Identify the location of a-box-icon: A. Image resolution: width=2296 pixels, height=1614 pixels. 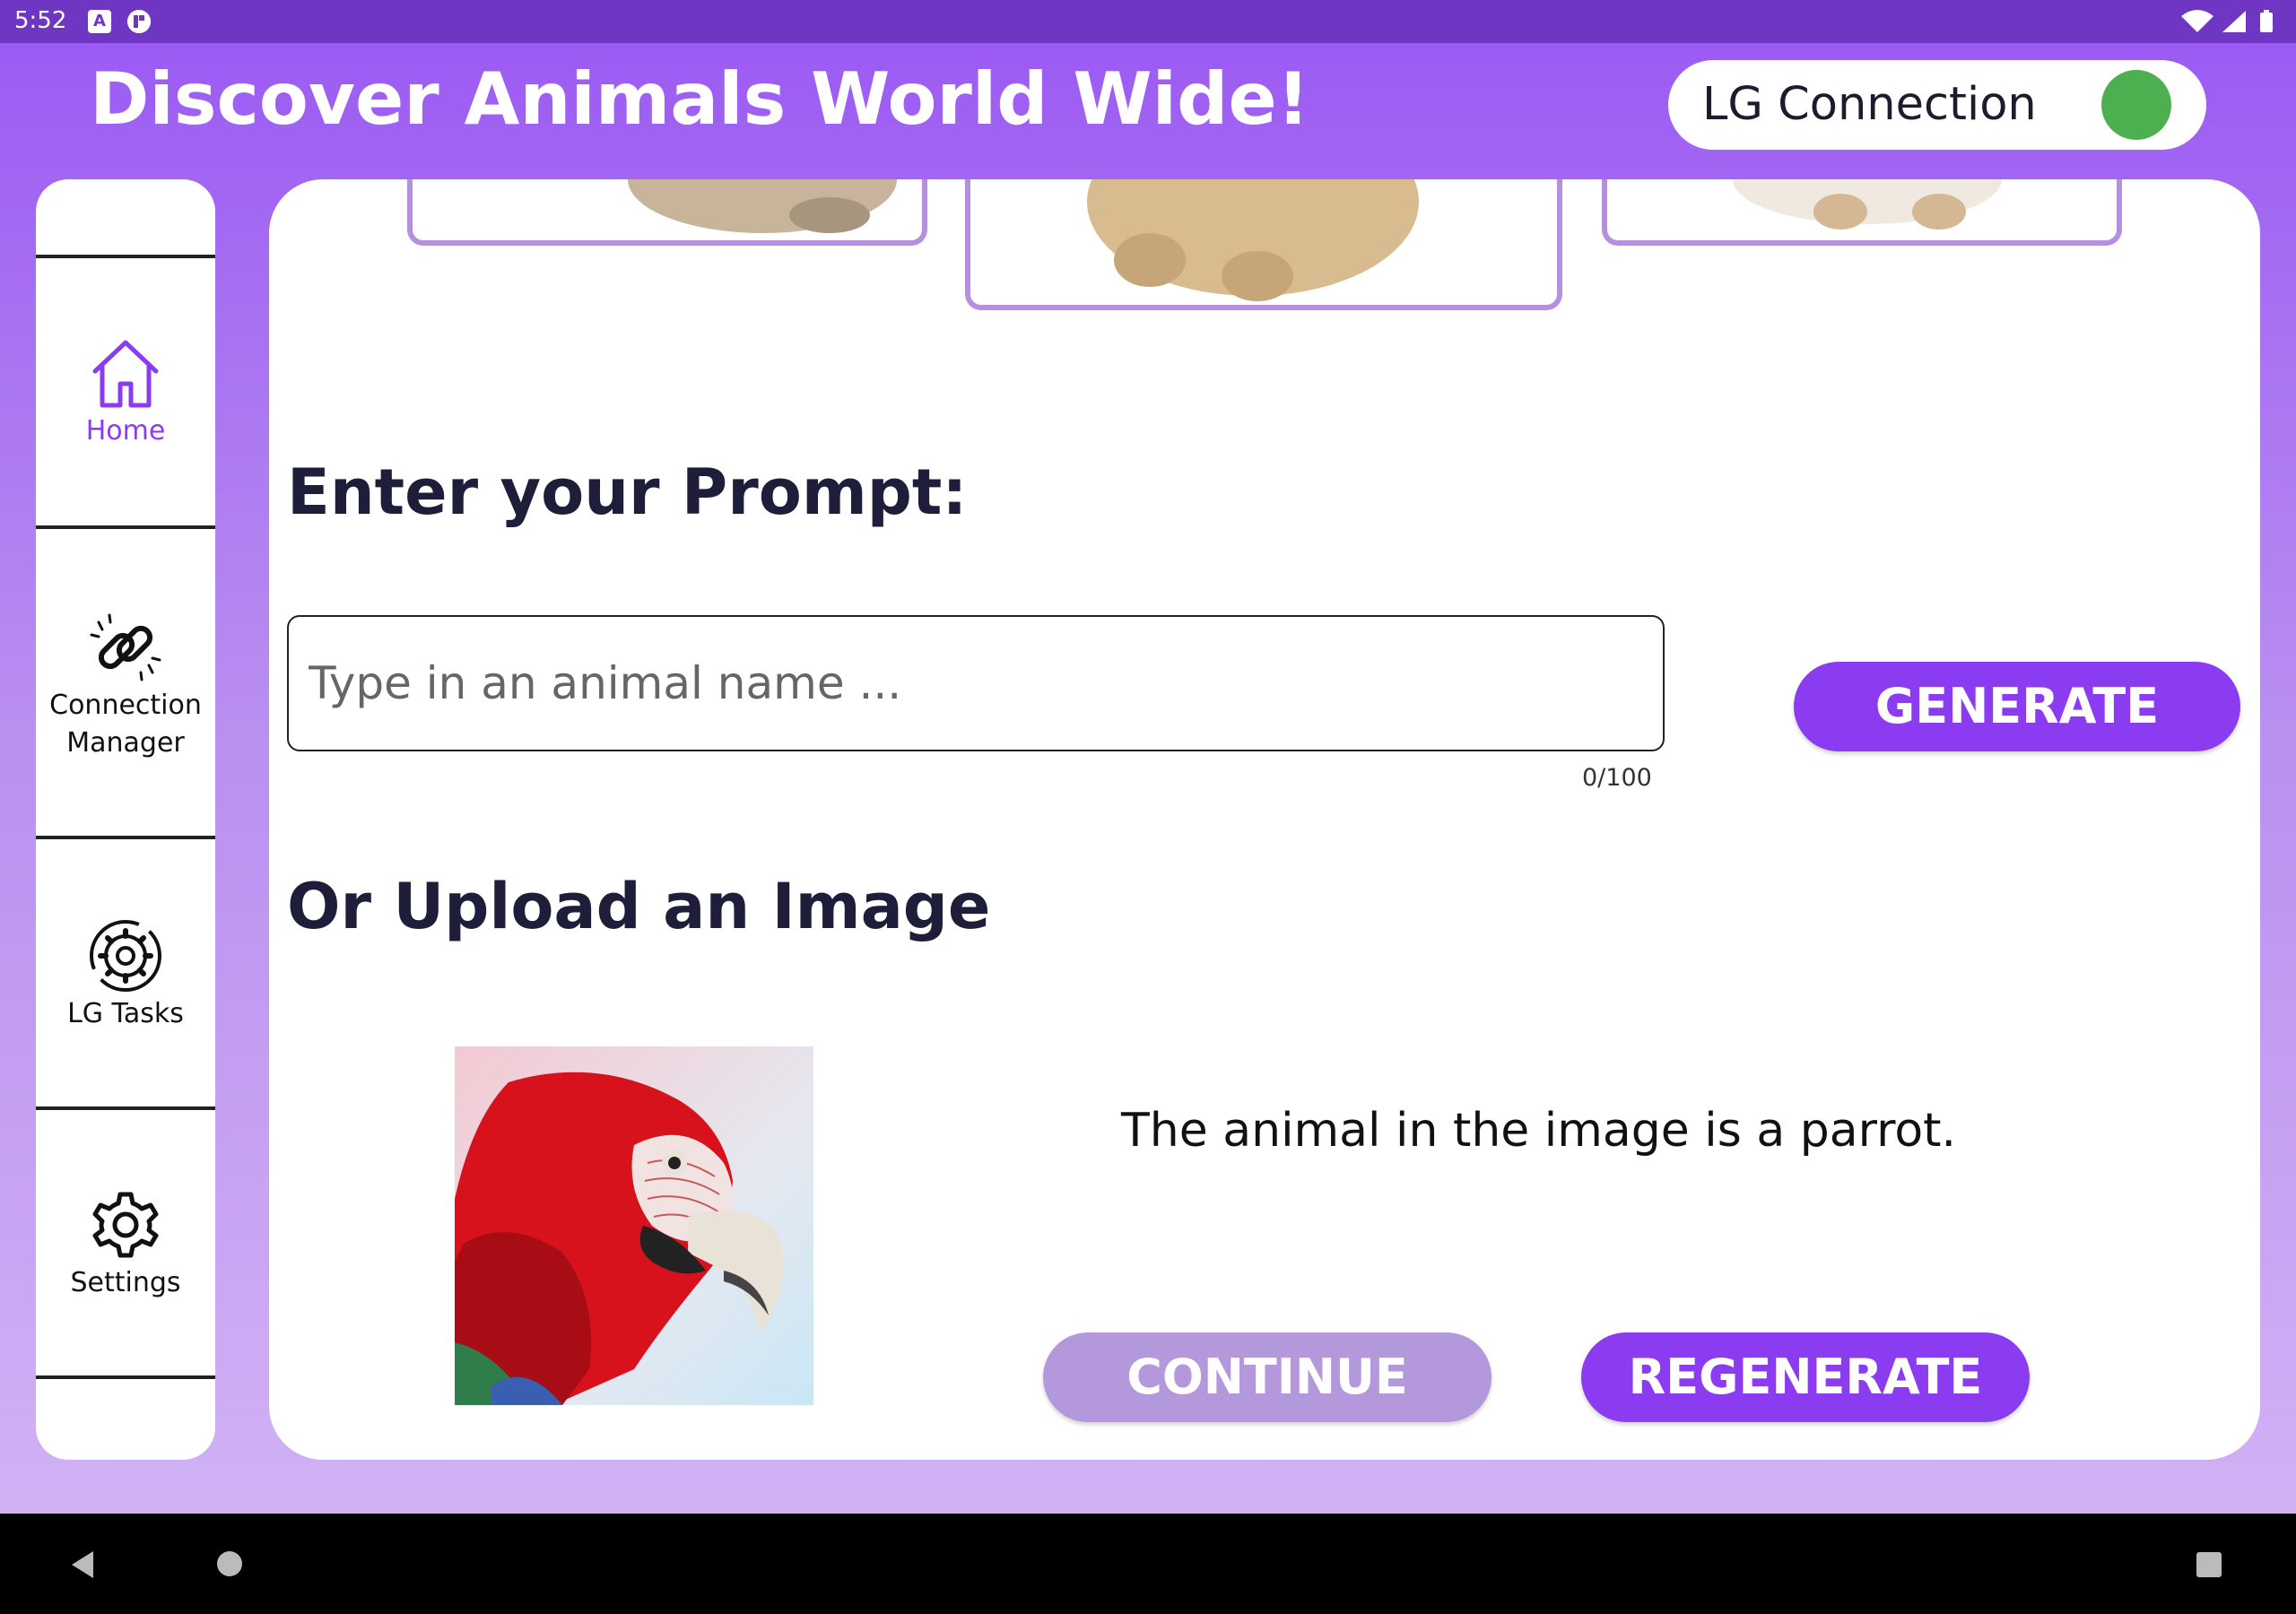
(99, 21).